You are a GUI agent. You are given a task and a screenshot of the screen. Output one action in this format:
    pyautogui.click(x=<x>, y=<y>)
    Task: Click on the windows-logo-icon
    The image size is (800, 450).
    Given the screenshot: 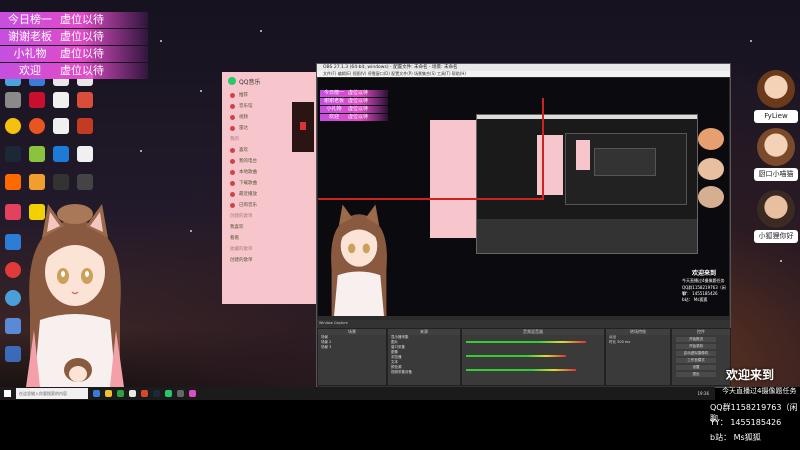 What is the action you would take?
    pyautogui.click(x=7, y=393)
    